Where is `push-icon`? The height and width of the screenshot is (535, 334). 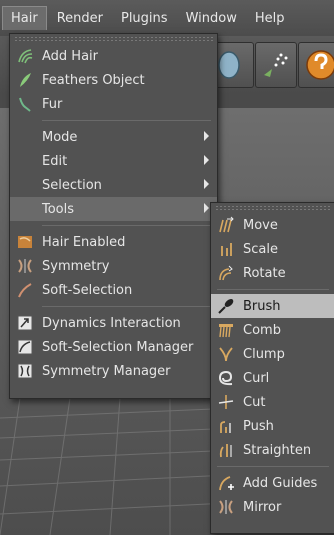 push-icon is located at coordinates (226, 426).